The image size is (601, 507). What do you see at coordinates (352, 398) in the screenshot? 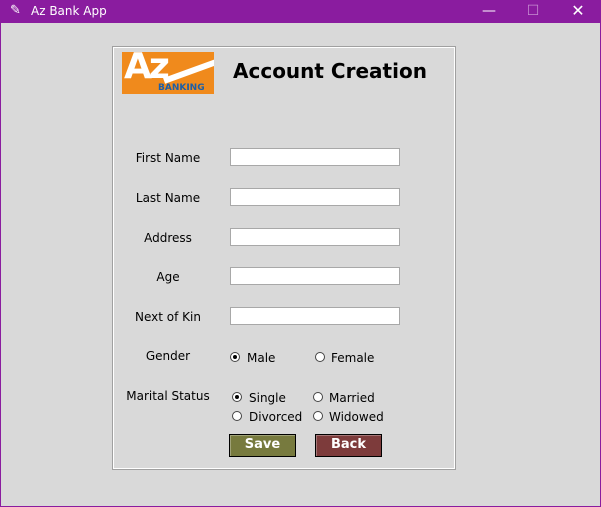
I see `marital-married-label: Married` at bounding box center [352, 398].